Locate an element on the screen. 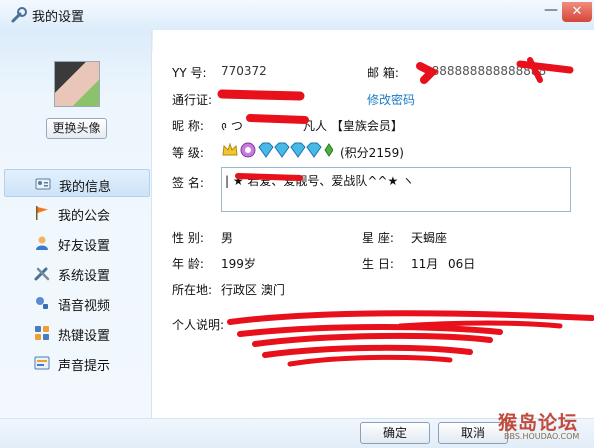 This screenshot has height=448, width=594. watermark-text: 猴岛论坛 is located at coordinates (538, 423).